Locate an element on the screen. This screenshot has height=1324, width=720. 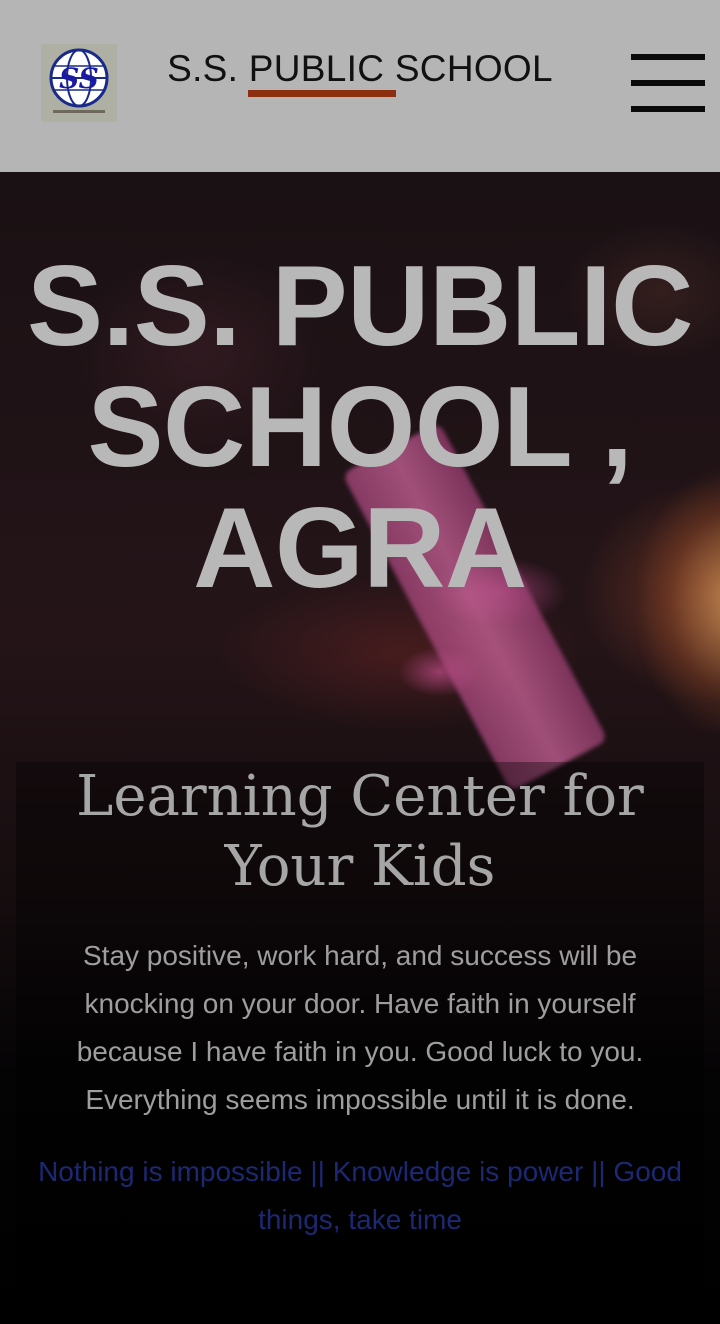
site-header: SS S.S. PUBLIC SCHOOL is located at coordinates (360, 86).